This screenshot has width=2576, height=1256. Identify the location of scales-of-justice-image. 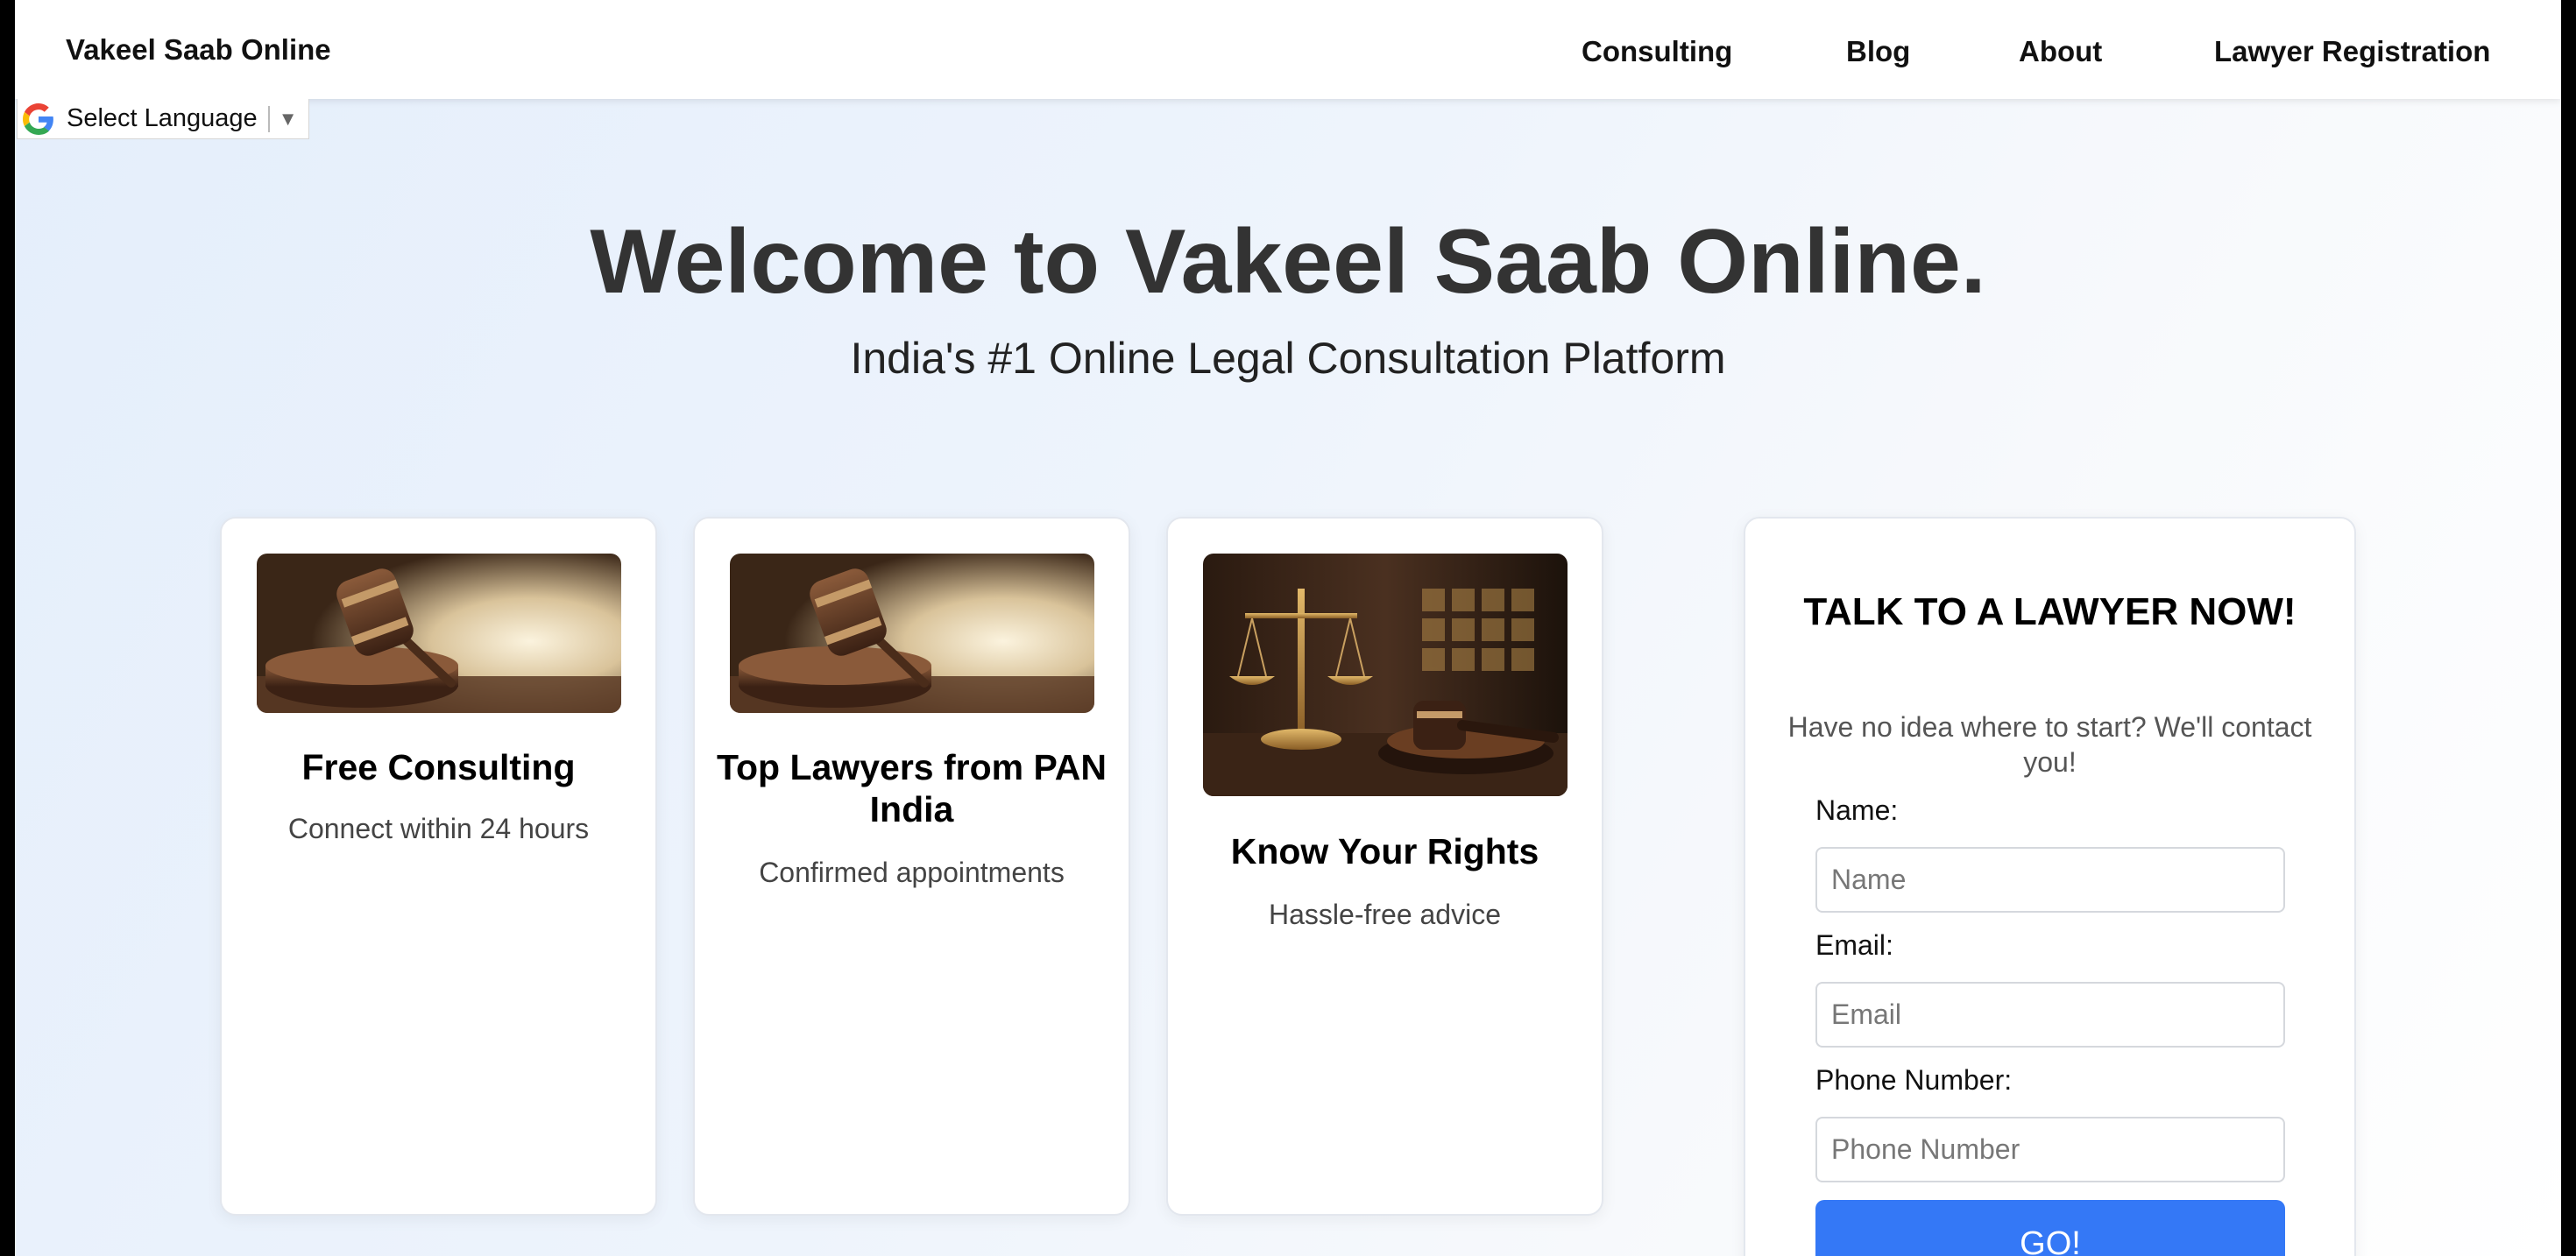
(1385, 675).